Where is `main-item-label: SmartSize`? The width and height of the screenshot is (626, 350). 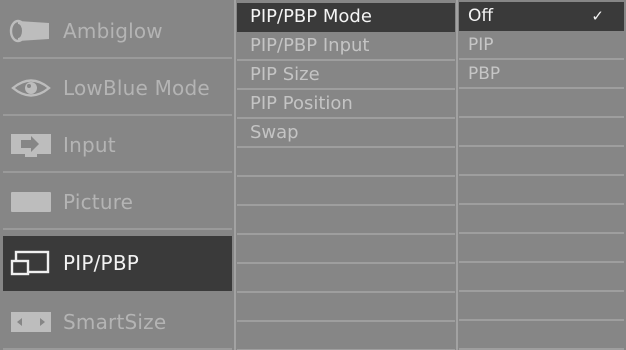 main-item-label: SmartSize is located at coordinates (115, 321).